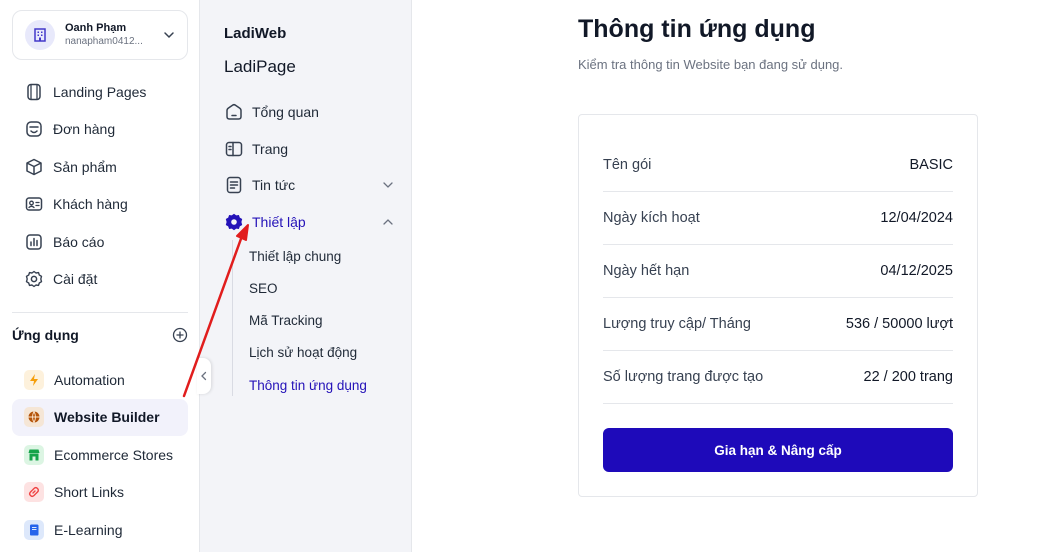 The height and width of the screenshot is (552, 1057). Describe the element at coordinates (931, 165) in the screenshot. I see `info-value: BASIC` at that location.